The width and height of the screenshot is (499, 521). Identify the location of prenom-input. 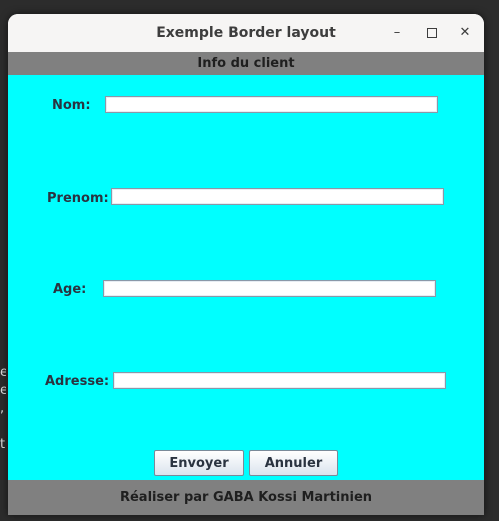
(277, 196).